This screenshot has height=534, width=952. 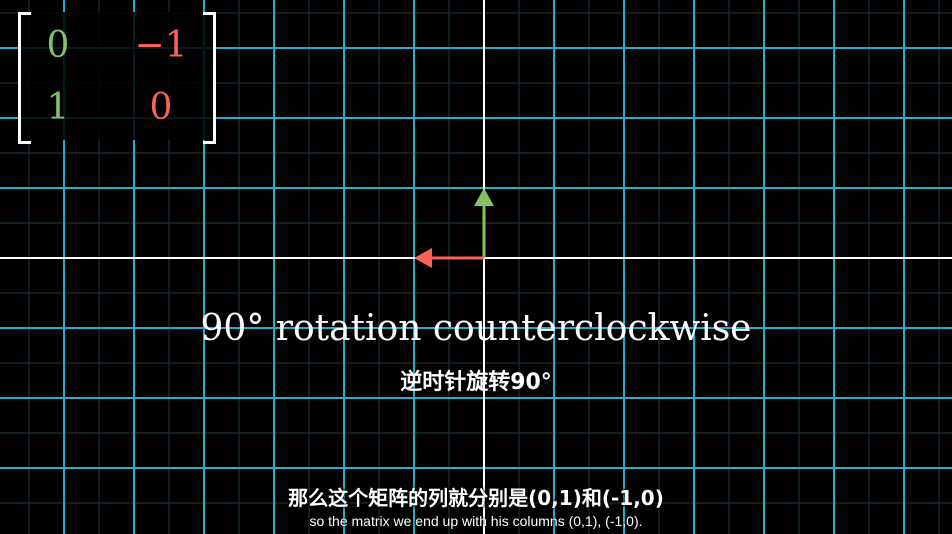 What do you see at coordinates (58, 45) in the screenshot?
I see `matrix-entry-row1-col1: 0` at bounding box center [58, 45].